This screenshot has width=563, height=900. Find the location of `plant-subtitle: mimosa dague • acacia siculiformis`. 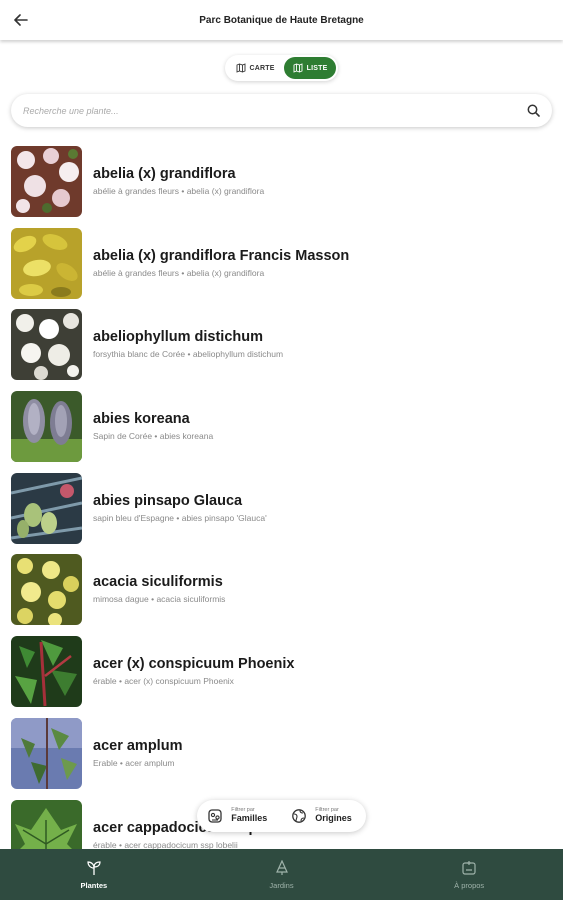

plant-subtitle: mimosa dague • acacia siculiformis is located at coordinates (159, 599).